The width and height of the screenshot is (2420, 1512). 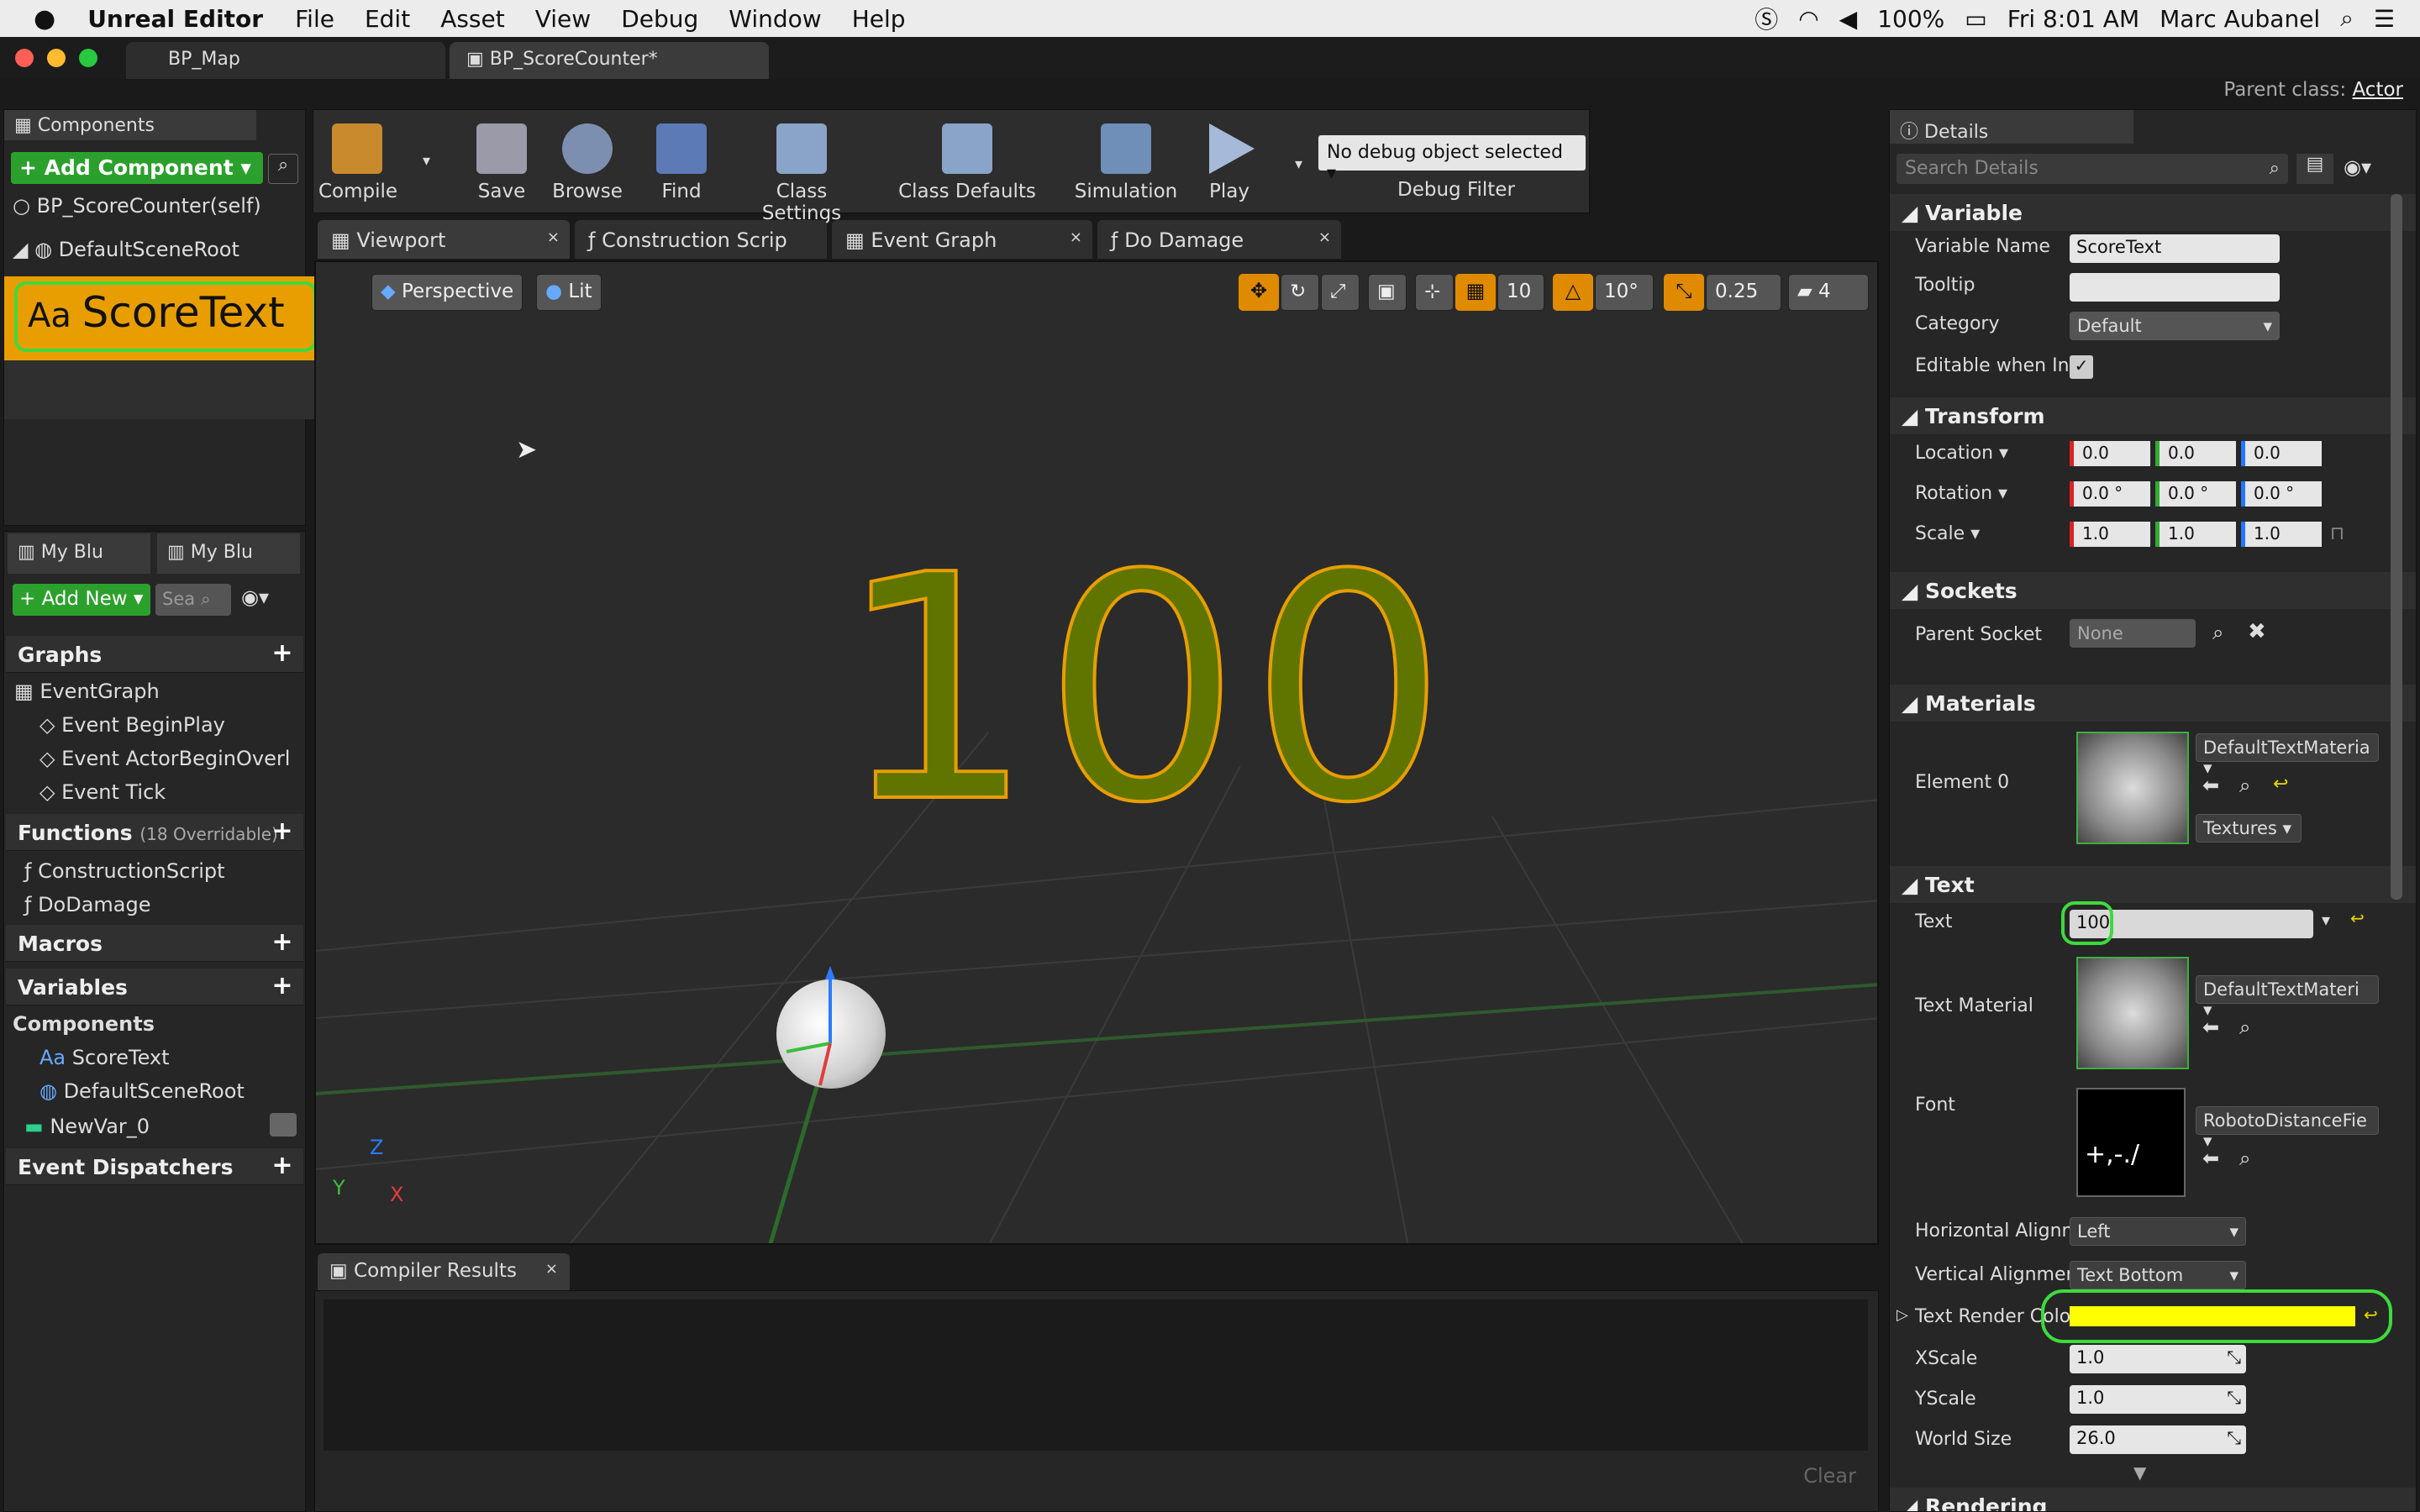 What do you see at coordinates (2073, 19) in the screenshot?
I see `clock: Fri 8:01 AM` at bounding box center [2073, 19].